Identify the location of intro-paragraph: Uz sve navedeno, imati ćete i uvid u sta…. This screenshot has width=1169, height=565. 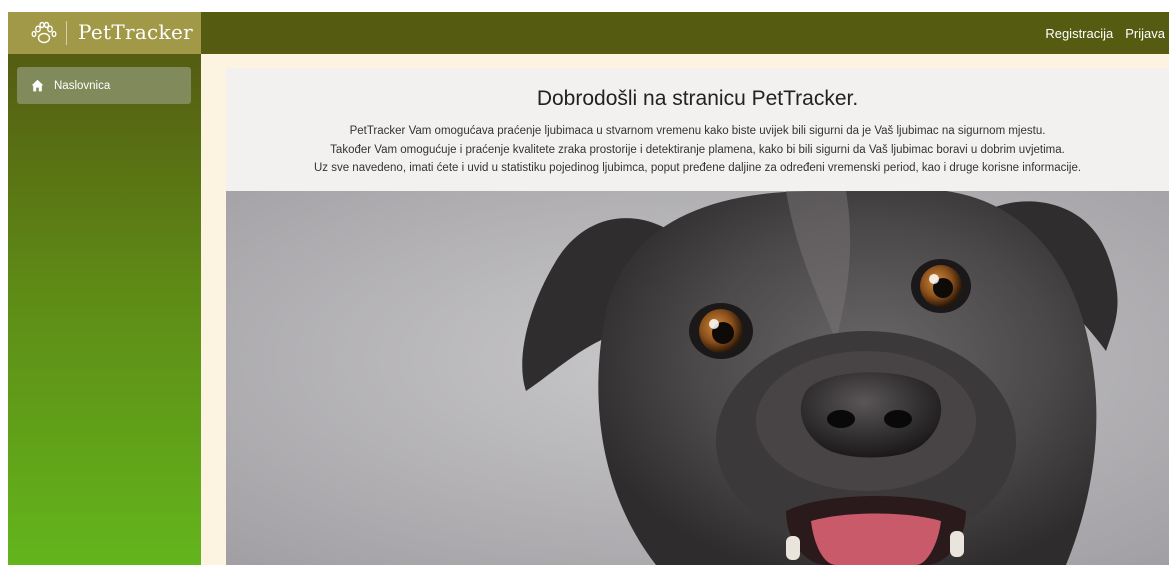
(697, 168).